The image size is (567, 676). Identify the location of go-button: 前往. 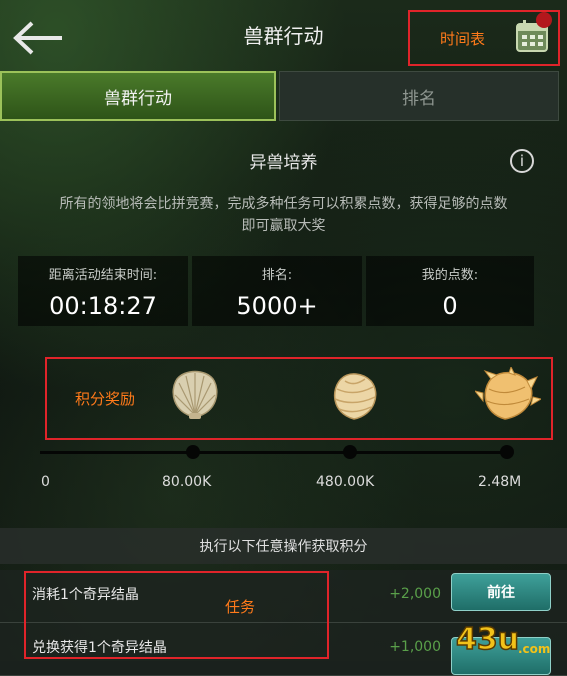
(501, 592).